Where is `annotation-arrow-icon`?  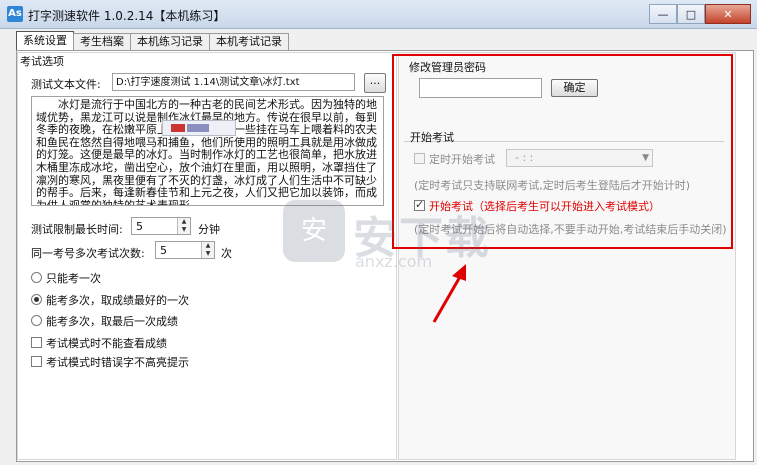
annotation-arrow-icon is located at coordinates (449, 293).